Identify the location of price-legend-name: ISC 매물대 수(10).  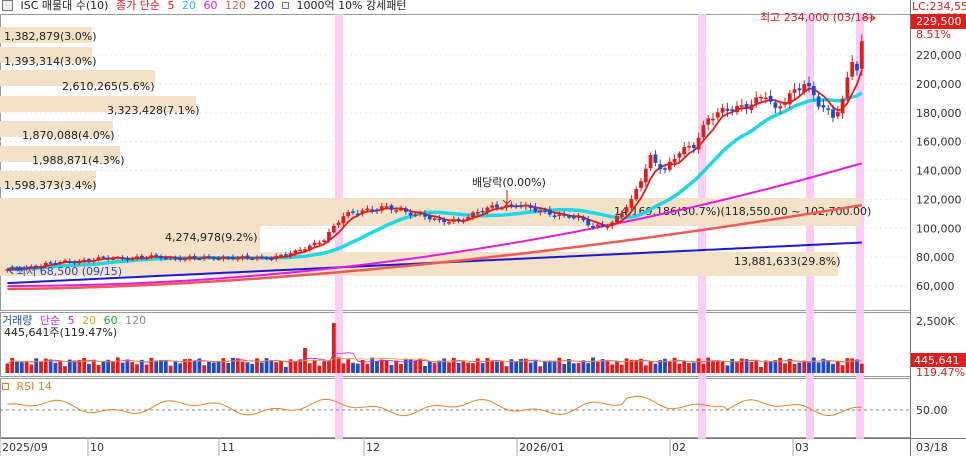
(64, 6).